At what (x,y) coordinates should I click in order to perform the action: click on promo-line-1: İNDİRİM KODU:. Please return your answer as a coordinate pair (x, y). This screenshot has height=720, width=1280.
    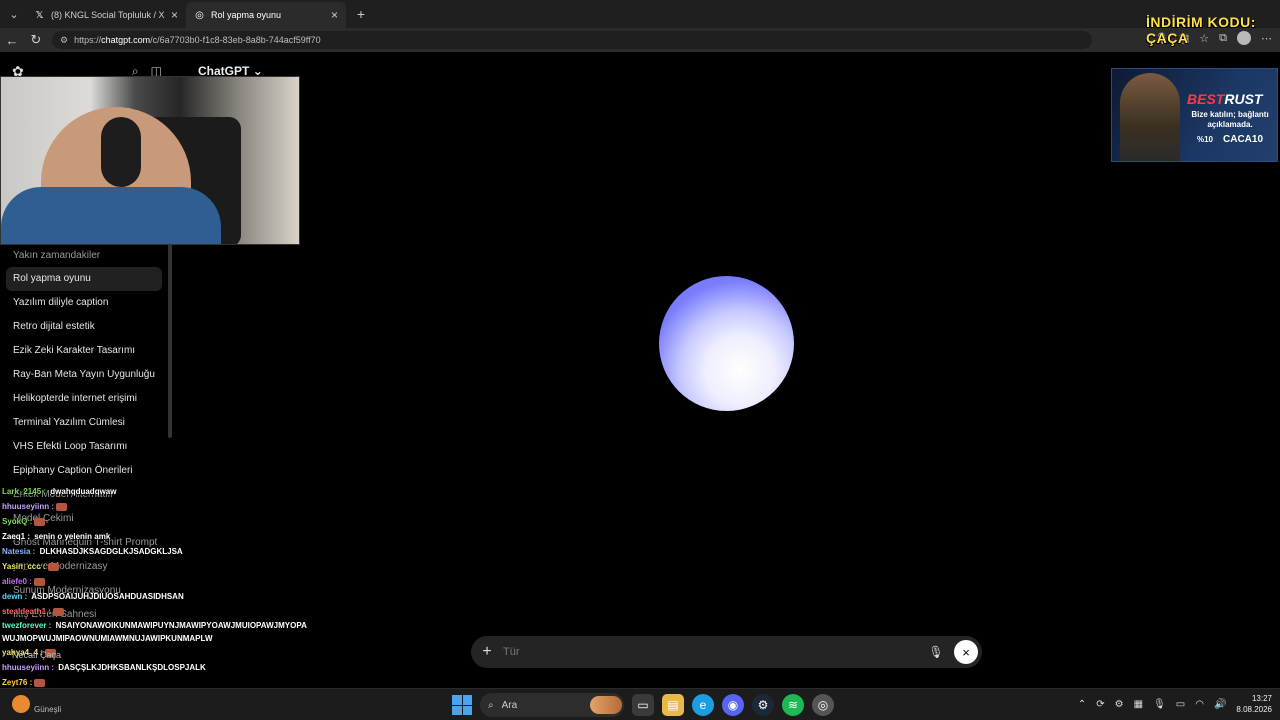
    Looking at the image, I should click on (1201, 22).